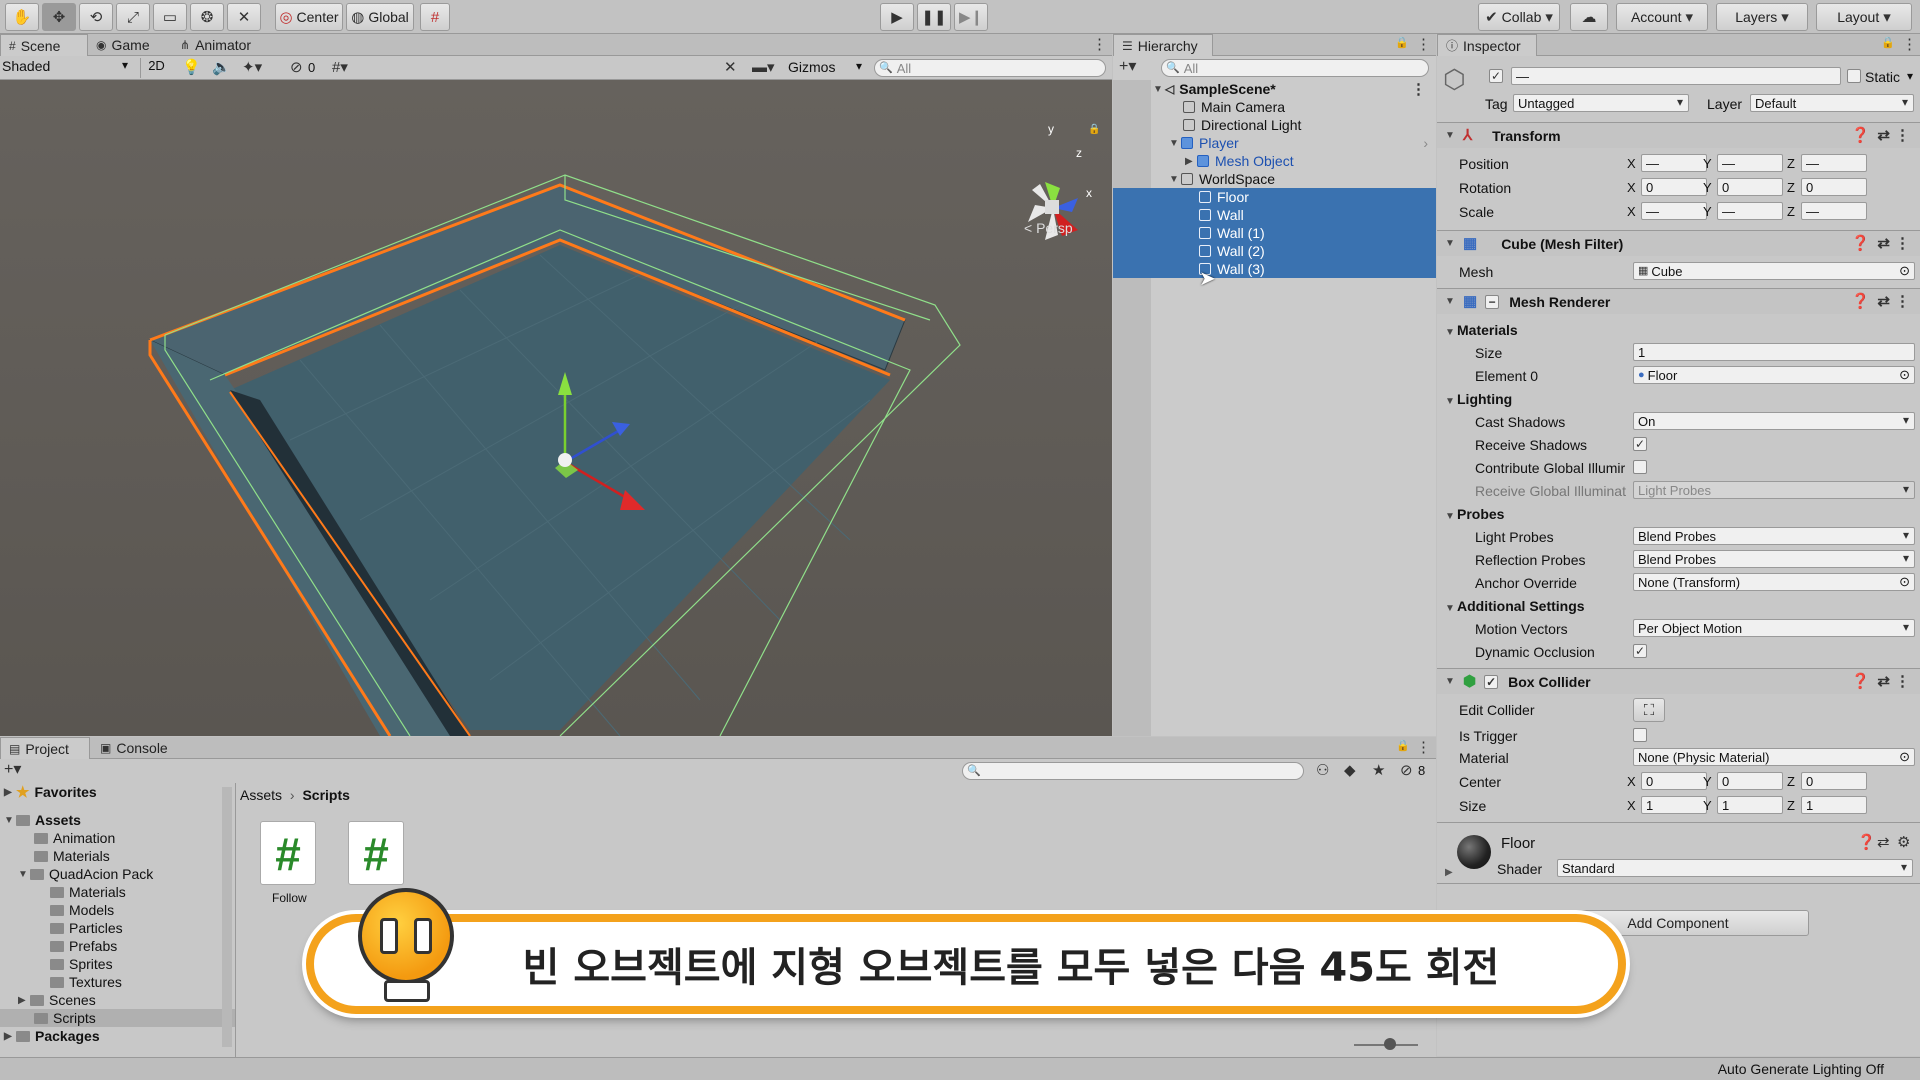 Image resolution: width=1920 pixels, height=1080 pixels. Describe the element at coordinates (45, 748) in the screenshot. I see `tab-project: ▤ Project` at that location.